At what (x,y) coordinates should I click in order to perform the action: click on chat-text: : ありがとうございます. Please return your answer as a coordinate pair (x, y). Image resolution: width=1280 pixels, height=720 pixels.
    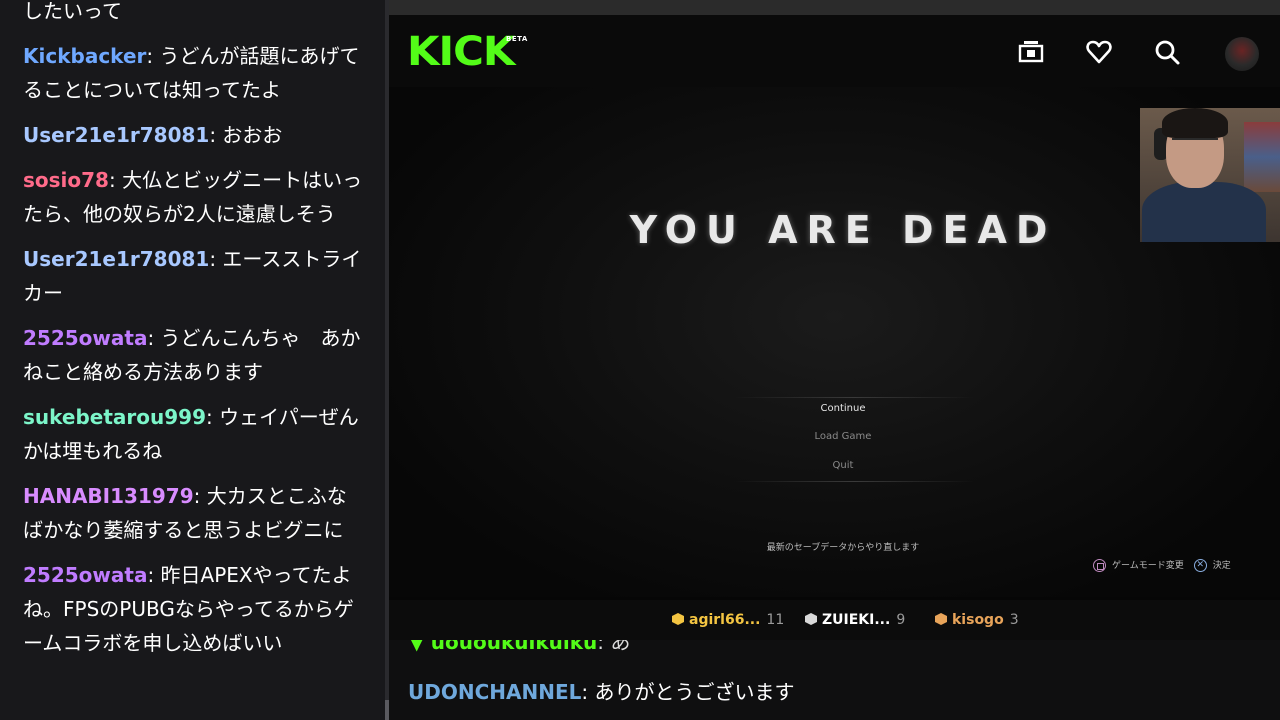
    Looking at the image, I should click on (688, 692).